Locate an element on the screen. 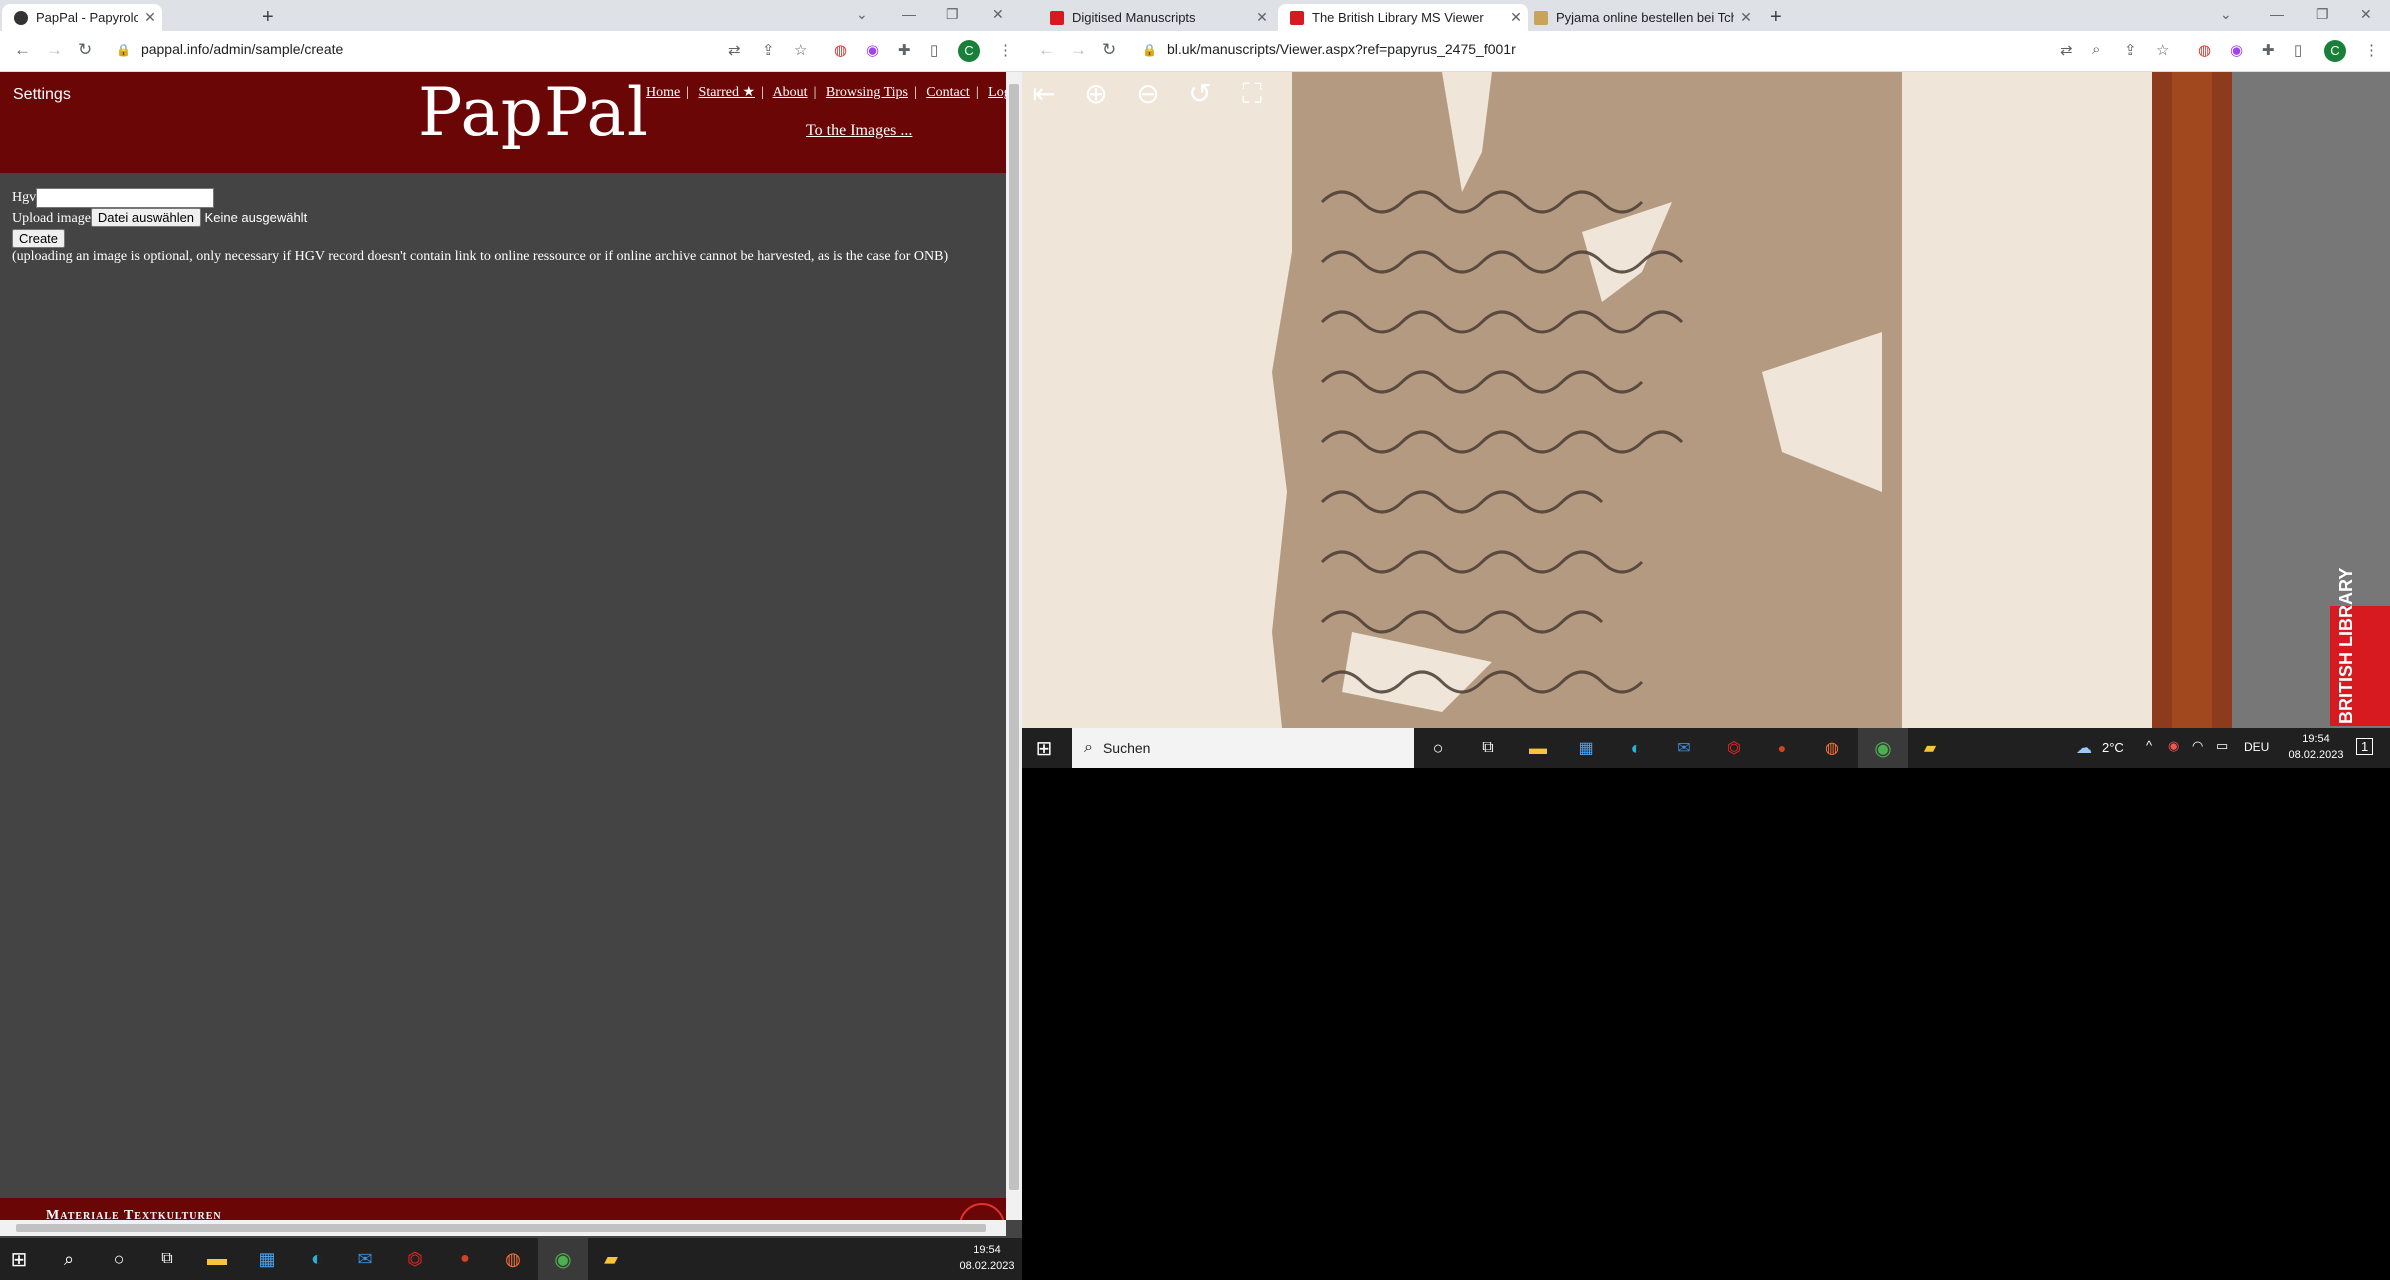  british-library-logo: BRITISH LIBRARY is located at coordinates (2360, 647).